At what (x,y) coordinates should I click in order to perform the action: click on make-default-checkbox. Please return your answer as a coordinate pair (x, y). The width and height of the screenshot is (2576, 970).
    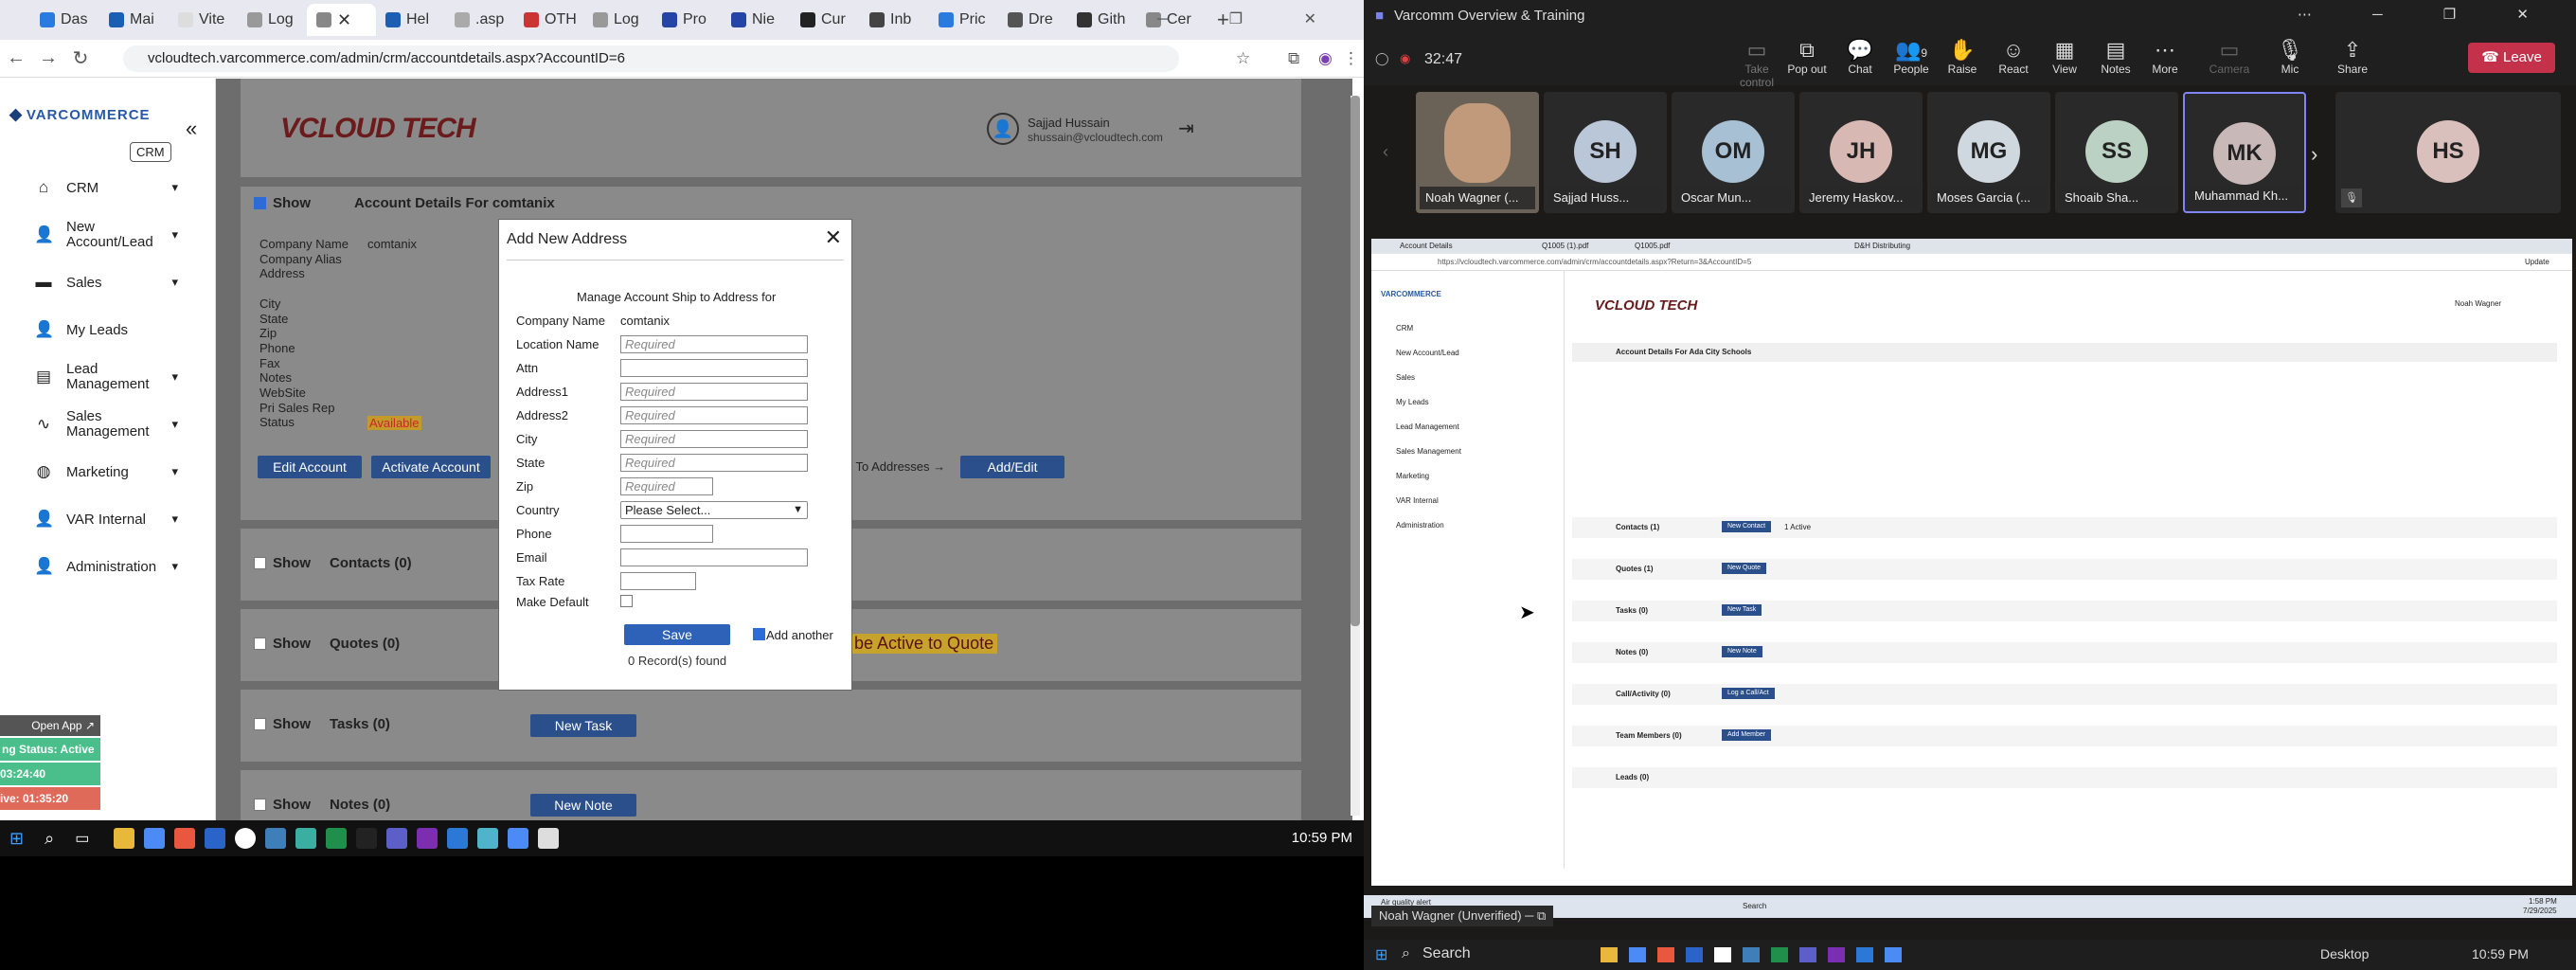
    Looking at the image, I should click on (626, 601).